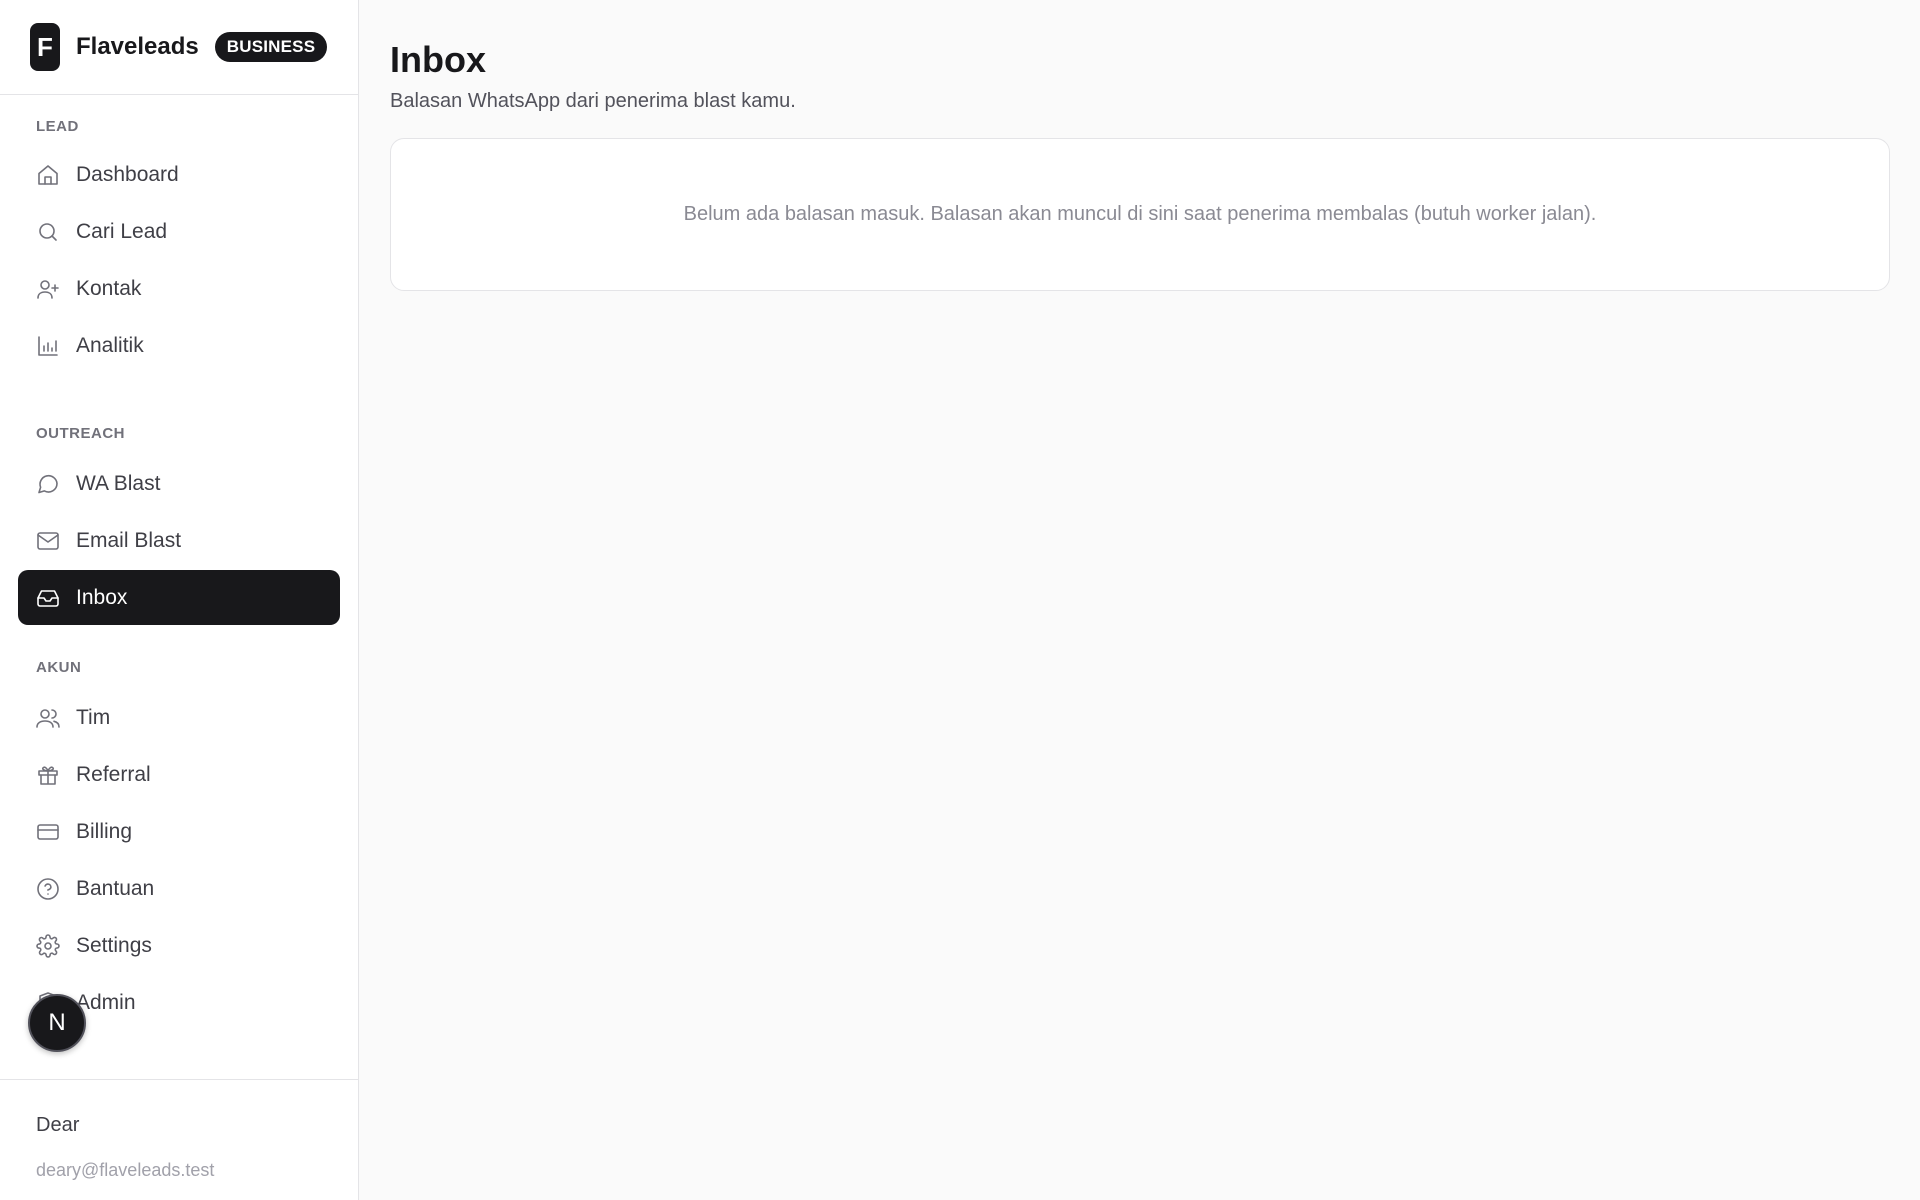 This screenshot has height=1200, width=1920. I want to click on user-email: deary@flaveleads.test, so click(125, 1170).